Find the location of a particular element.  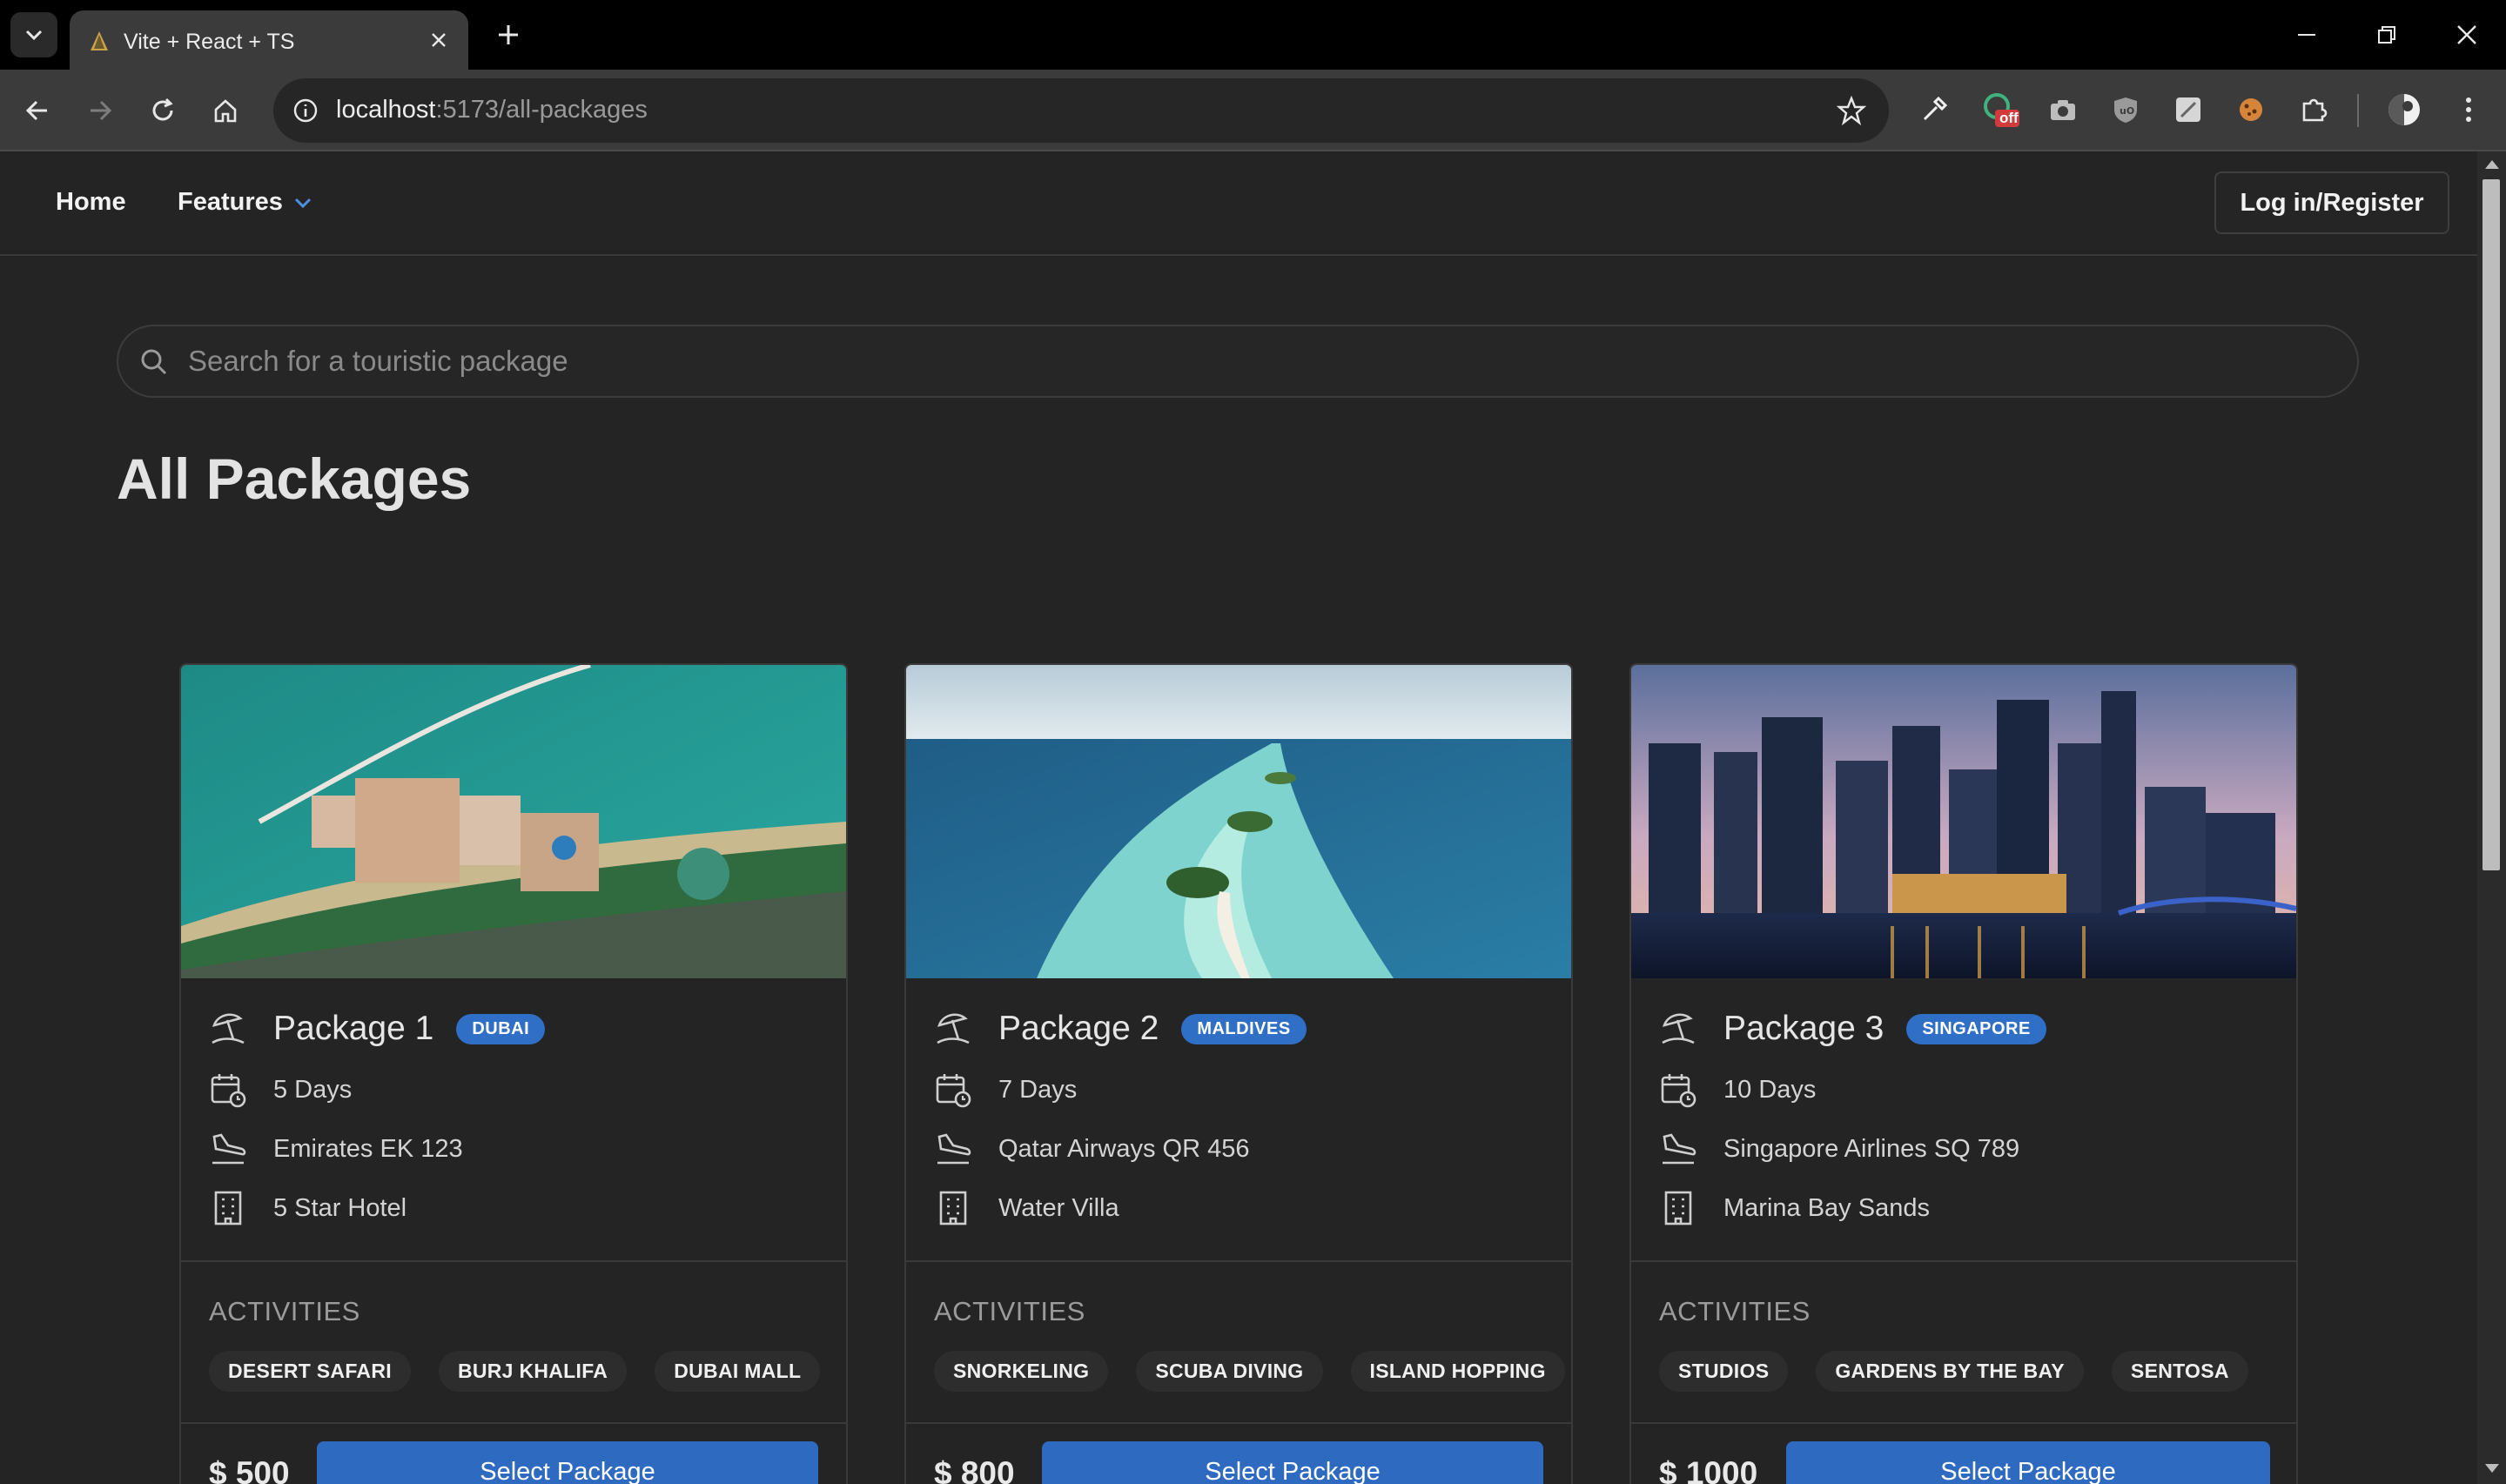

profile-button is located at coordinates (2404, 110).